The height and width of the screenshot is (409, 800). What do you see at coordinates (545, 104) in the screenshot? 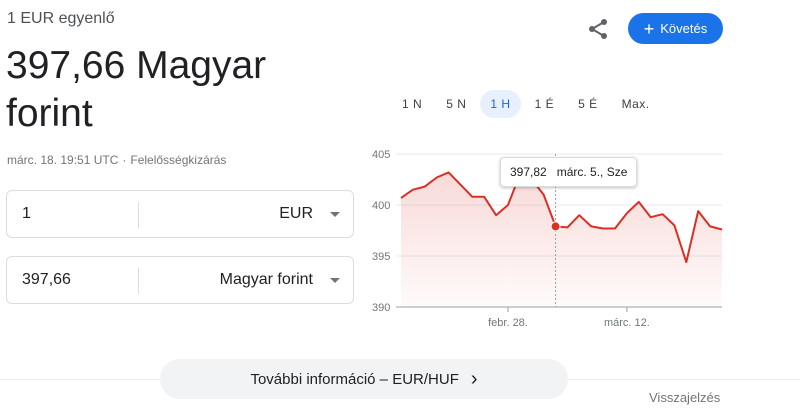
I see `range-tab-1: 1 É` at bounding box center [545, 104].